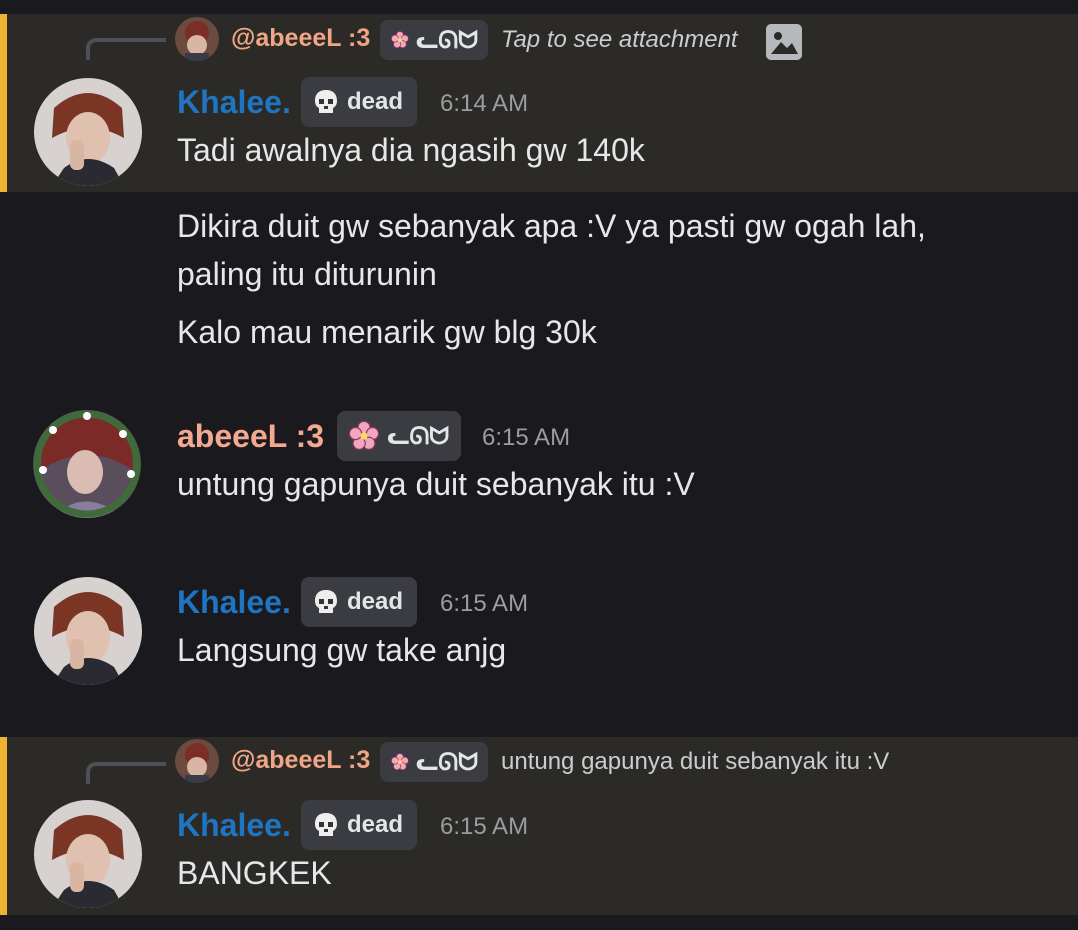  What do you see at coordinates (254, 873) in the screenshot?
I see `message-text: BANGKEK` at bounding box center [254, 873].